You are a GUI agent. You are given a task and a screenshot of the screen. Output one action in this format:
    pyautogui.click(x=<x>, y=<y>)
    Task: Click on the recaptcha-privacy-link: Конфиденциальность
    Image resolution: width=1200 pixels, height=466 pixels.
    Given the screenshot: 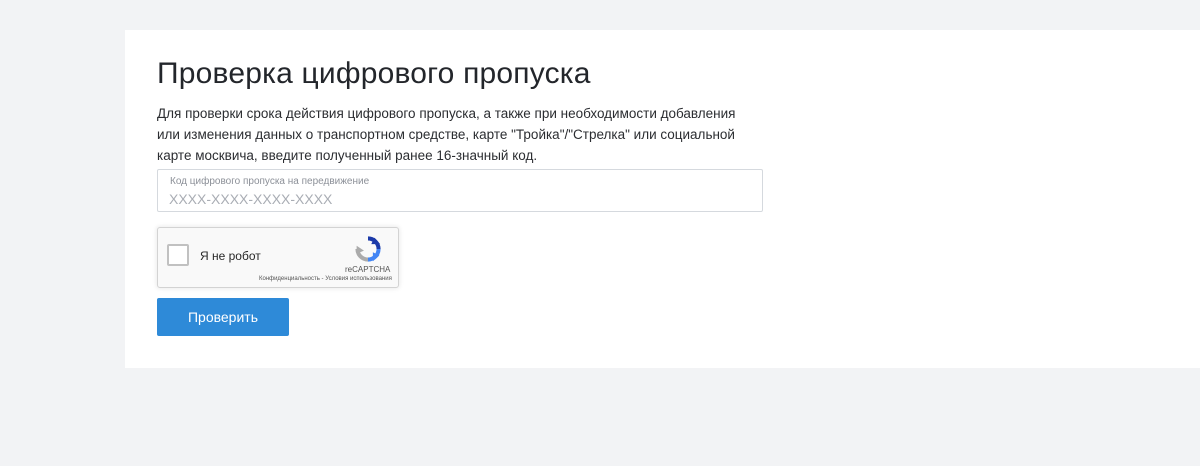 What is the action you would take?
    pyautogui.click(x=289, y=279)
    